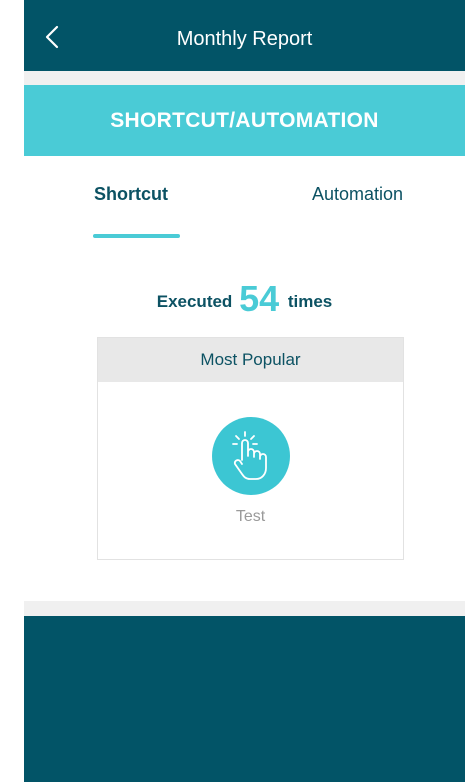  What do you see at coordinates (310, 301) in the screenshot?
I see `executed-suffix: times` at bounding box center [310, 301].